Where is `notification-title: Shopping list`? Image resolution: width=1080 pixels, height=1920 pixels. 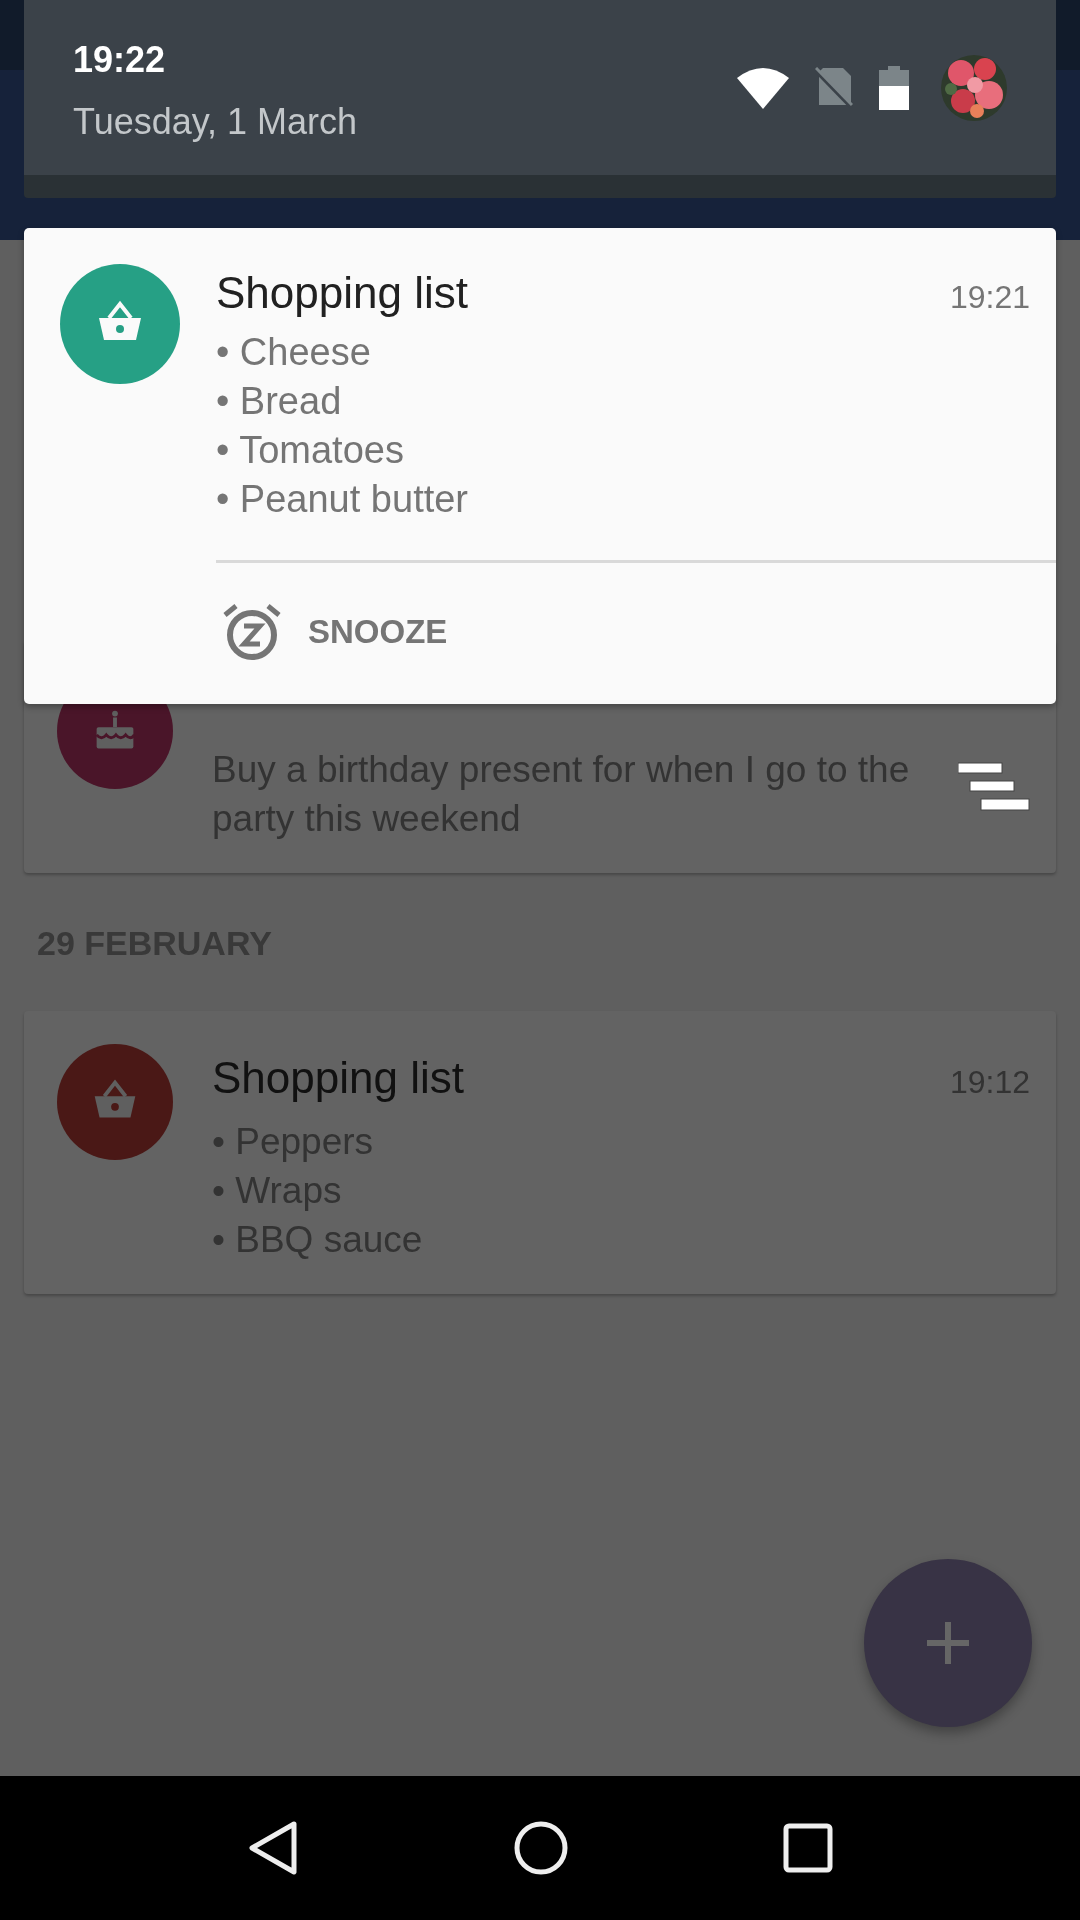
notification-title: Shopping list is located at coordinates (342, 293).